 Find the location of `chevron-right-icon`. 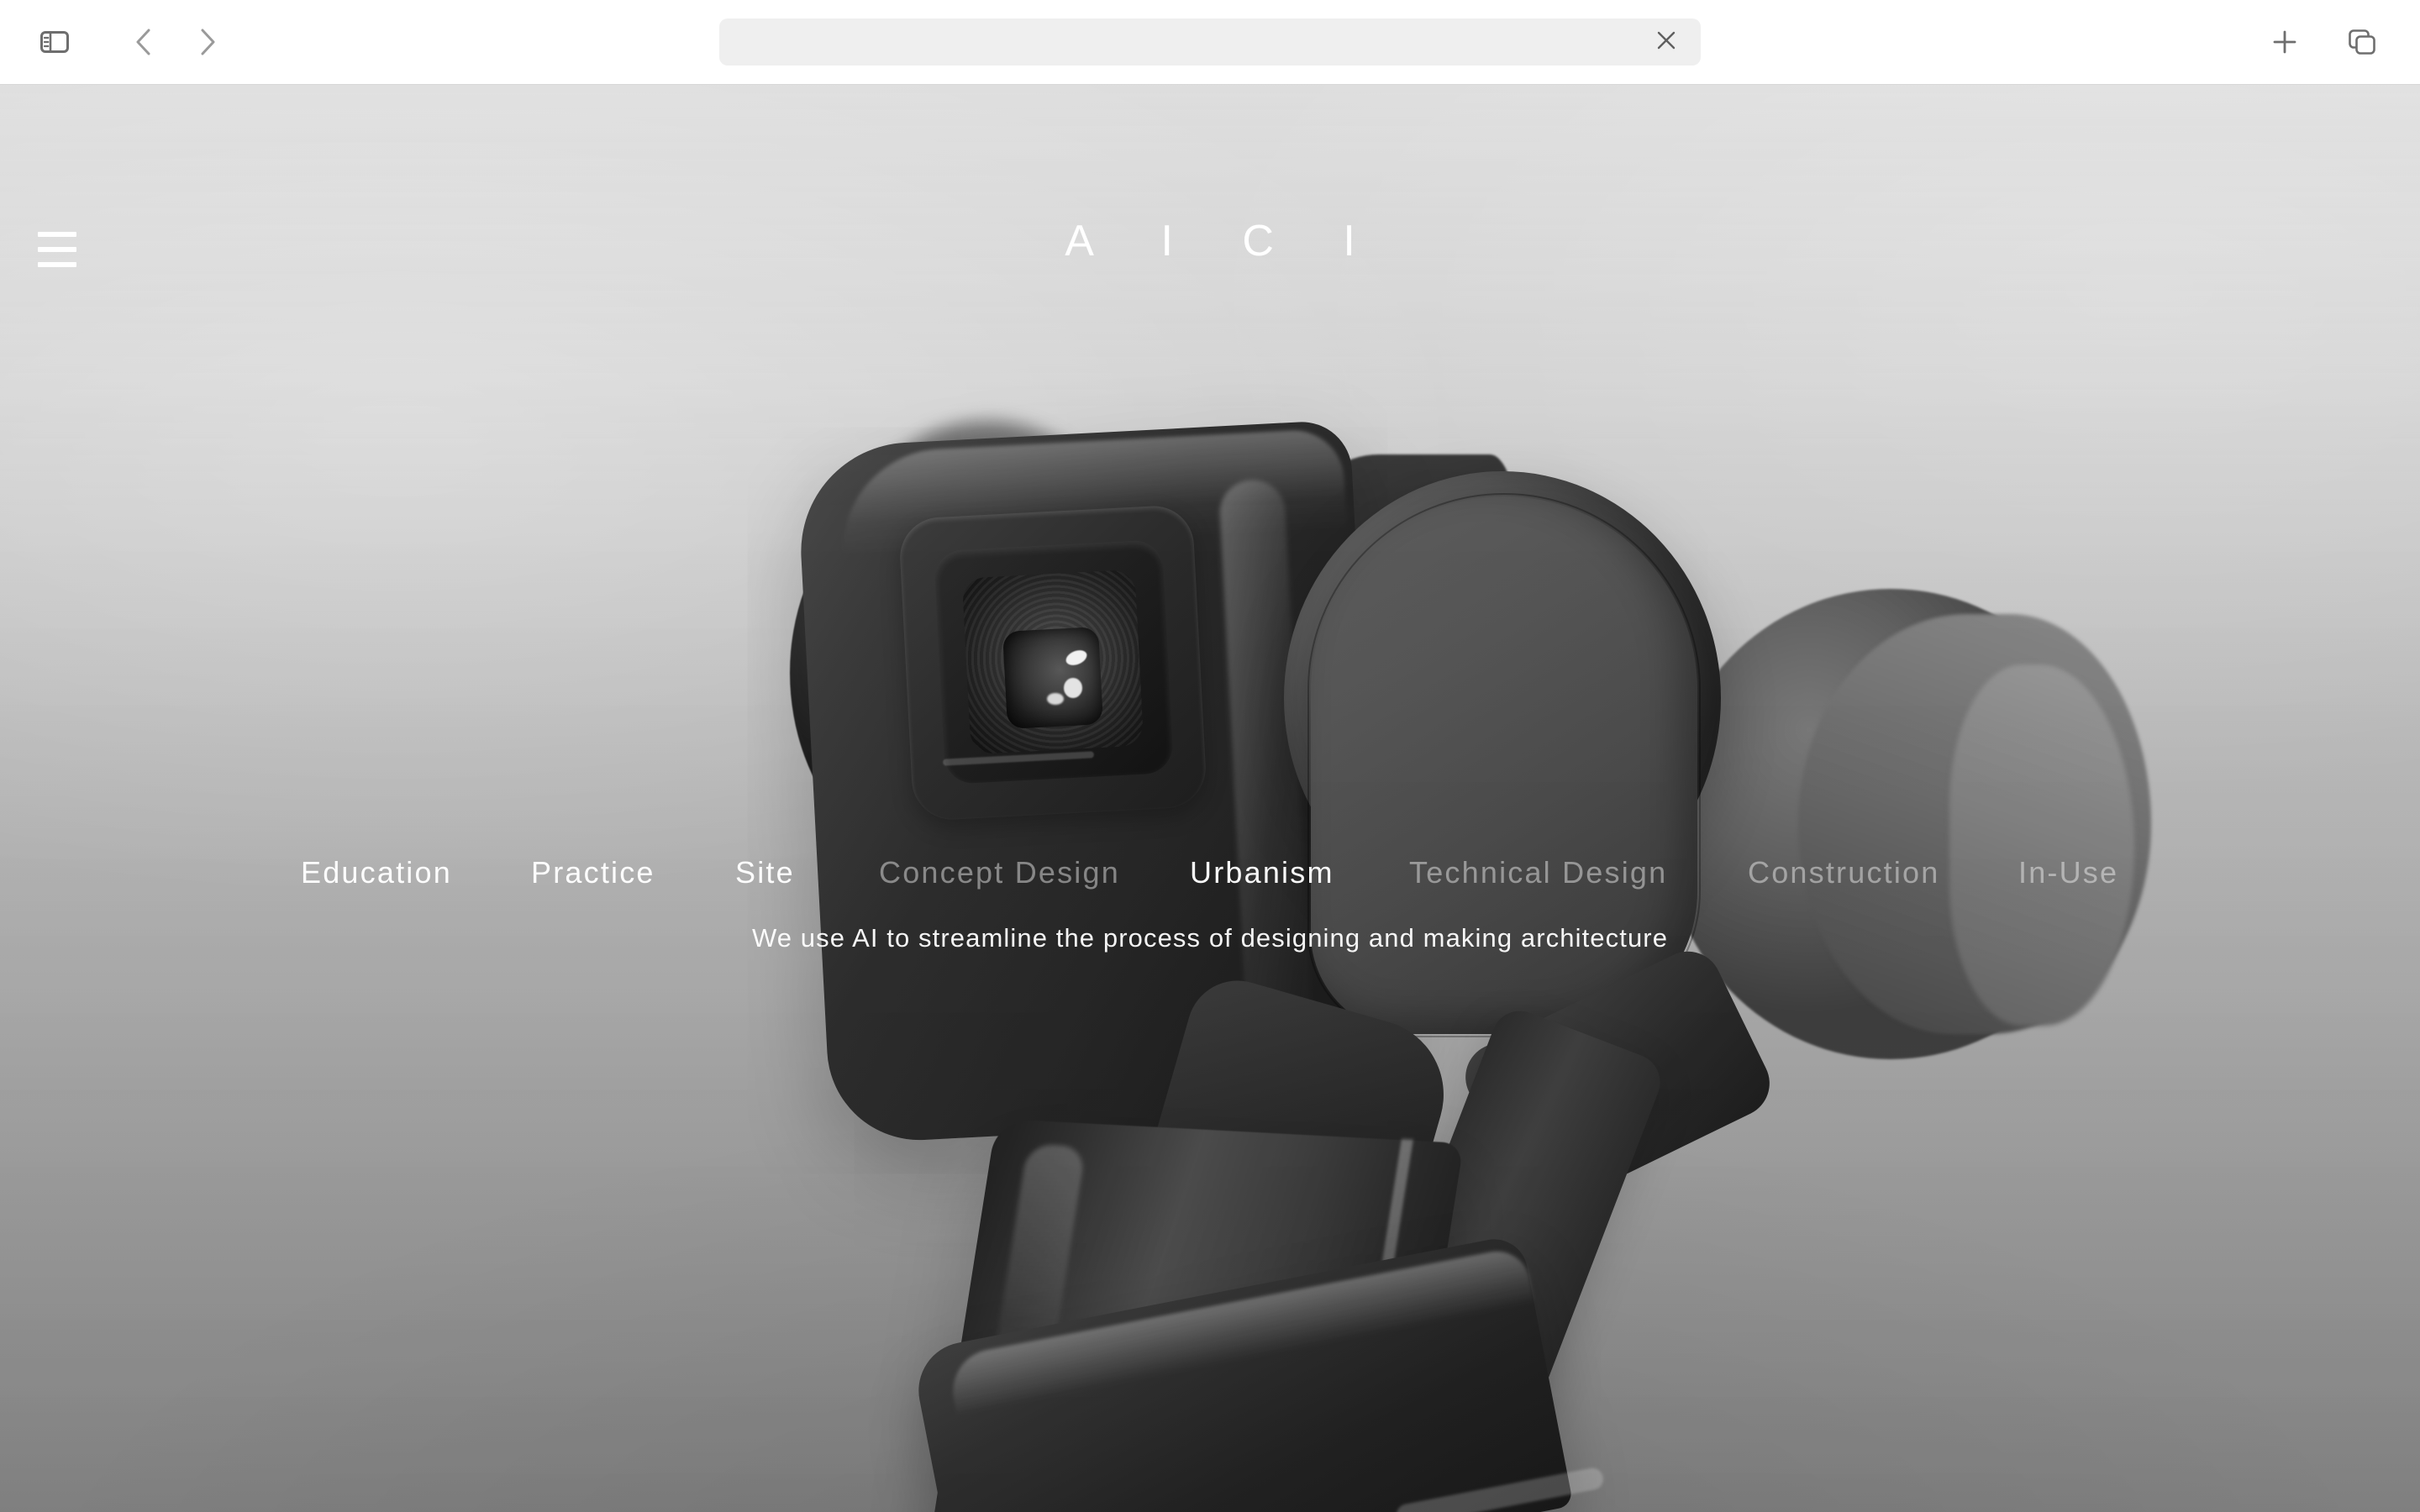

chevron-right-icon is located at coordinates (207, 42).